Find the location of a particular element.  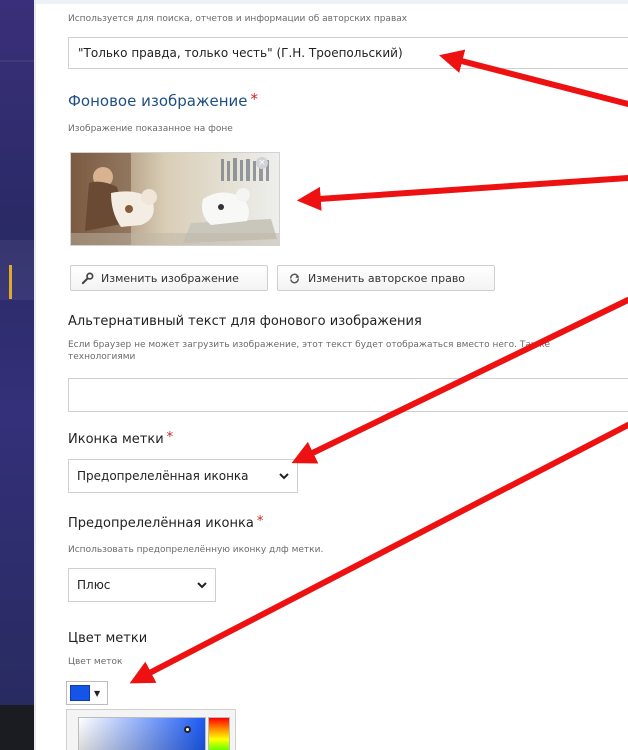

background-desktop-left is located at coordinates (17, 375).